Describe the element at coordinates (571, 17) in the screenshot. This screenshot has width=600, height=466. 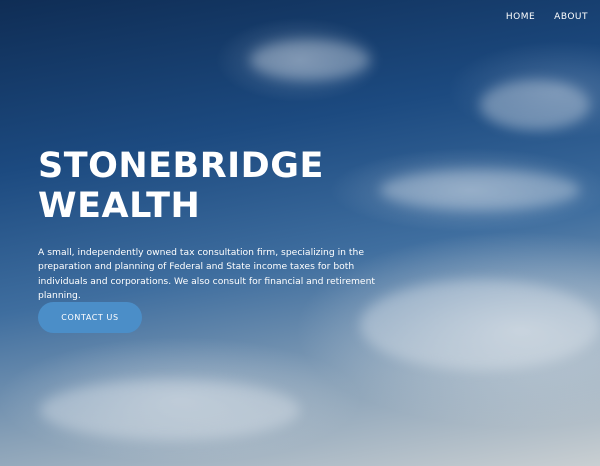
I see `nav-link-about: ABOUT` at that location.